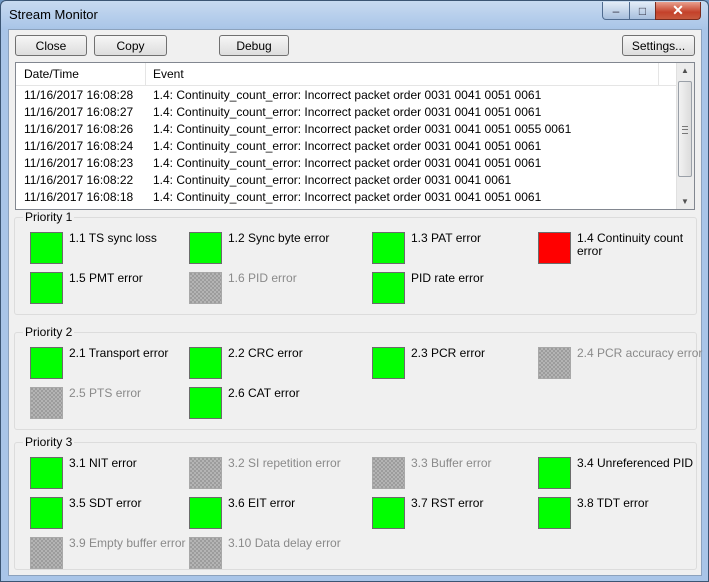 The image size is (709, 582). Describe the element at coordinates (265, 353) in the screenshot. I see `indicator-label: 2.2 CRC error` at that location.